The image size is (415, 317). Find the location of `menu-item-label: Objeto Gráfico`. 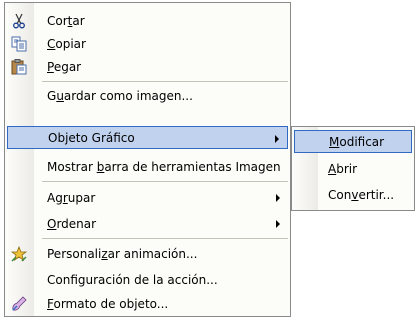

menu-item-label: Objeto Gráfico is located at coordinates (91, 137).